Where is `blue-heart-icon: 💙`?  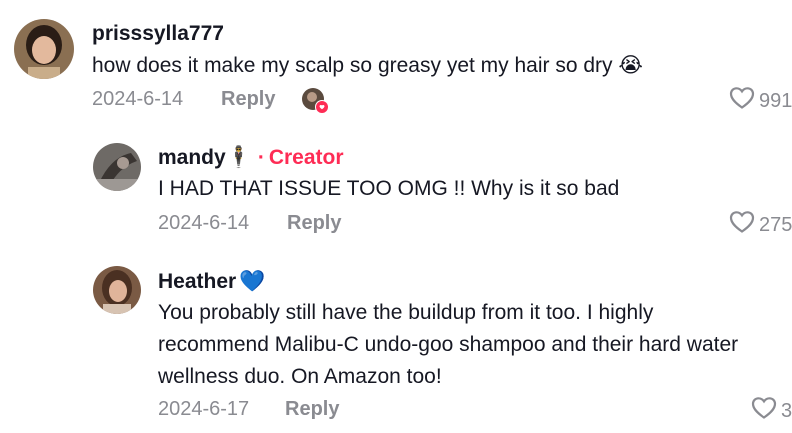
blue-heart-icon: 💙 is located at coordinates (252, 281).